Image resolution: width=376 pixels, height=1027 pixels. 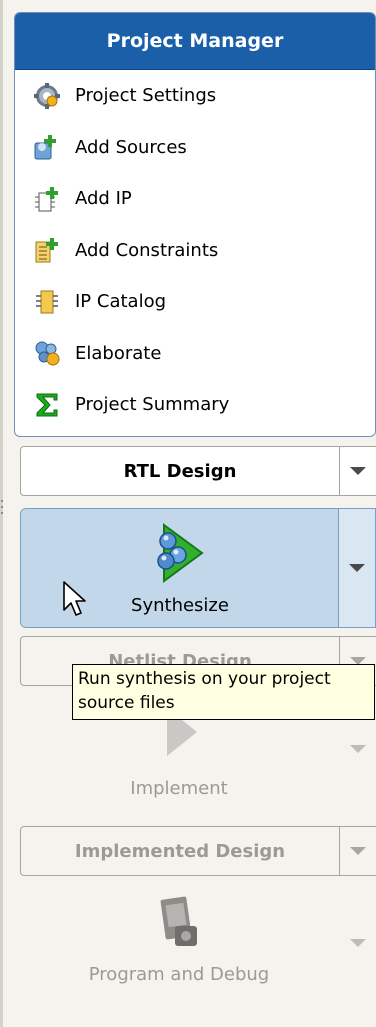 I want to click on add-constraints-icon, so click(x=47, y=250).